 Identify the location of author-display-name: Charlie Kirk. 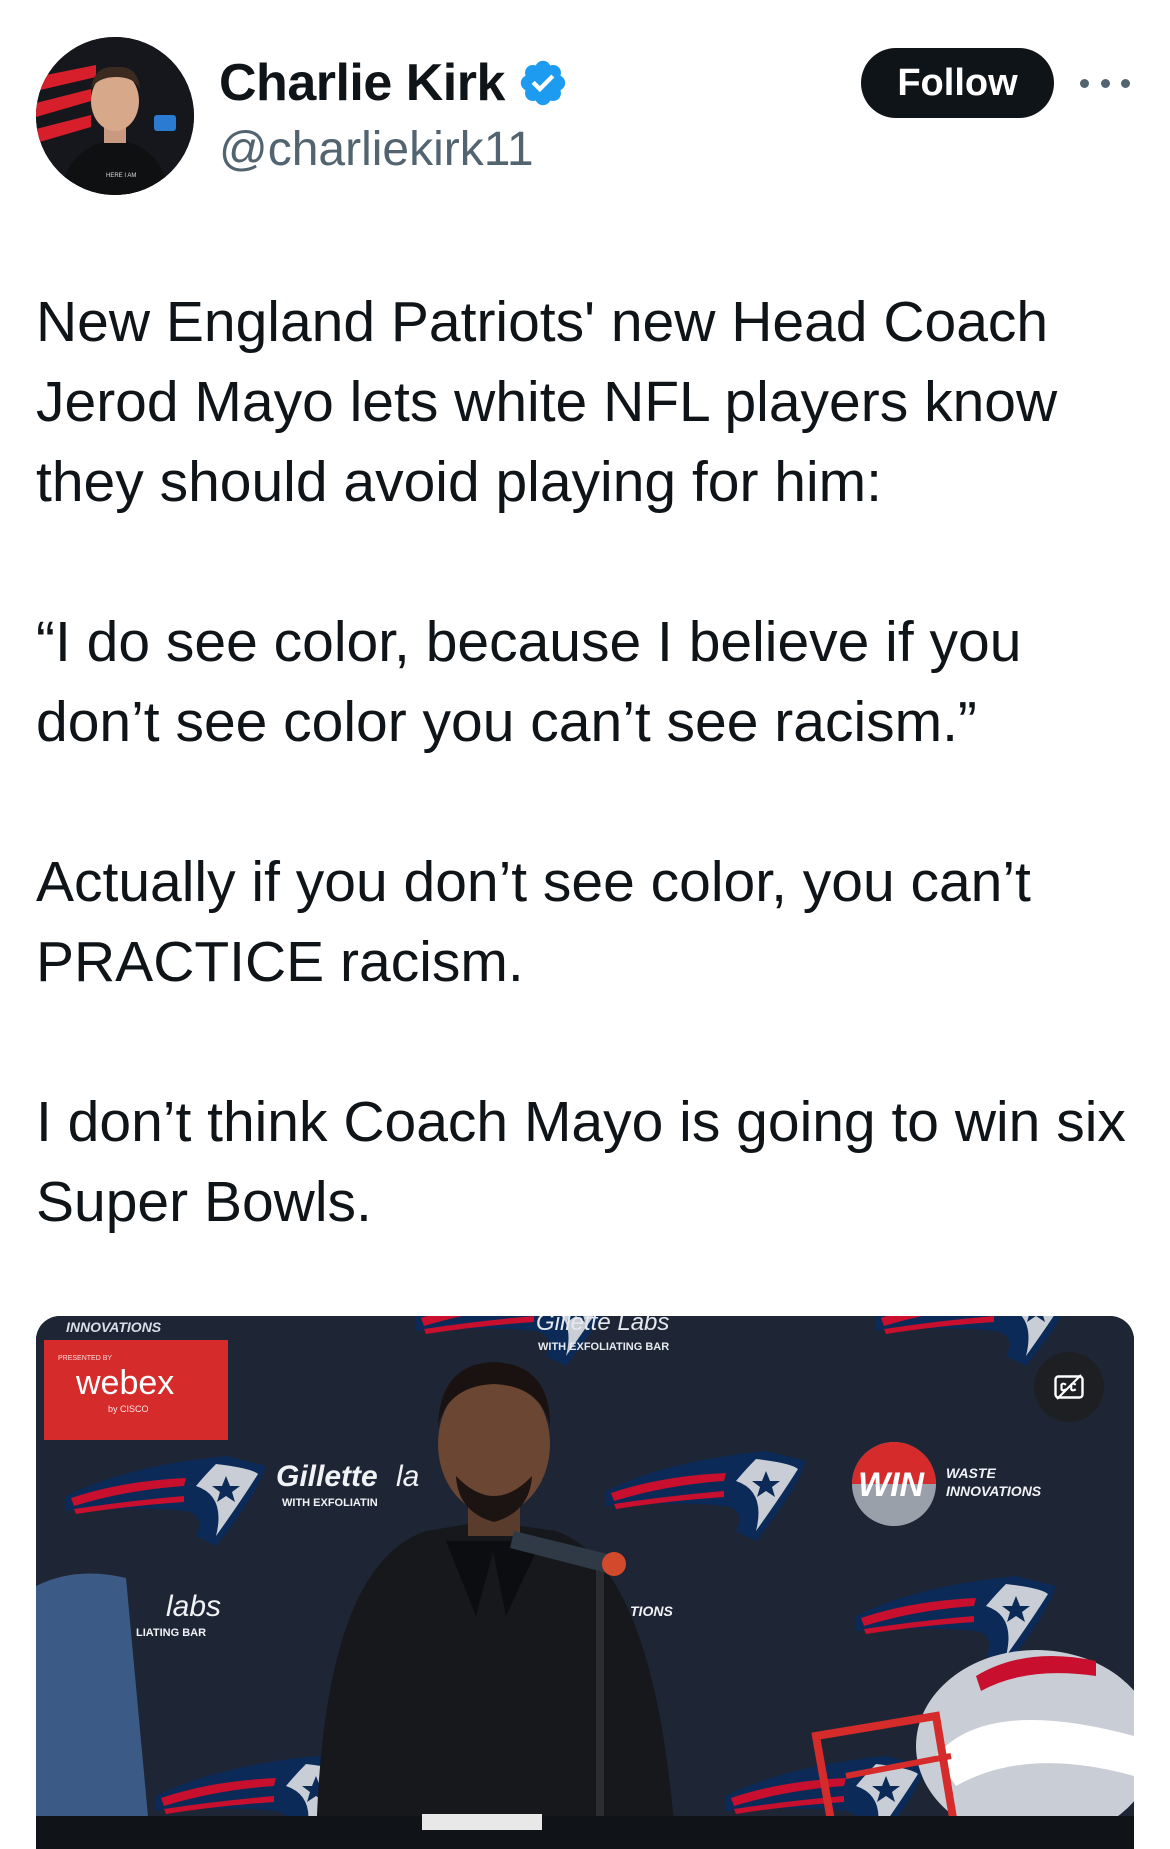
(362, 83).